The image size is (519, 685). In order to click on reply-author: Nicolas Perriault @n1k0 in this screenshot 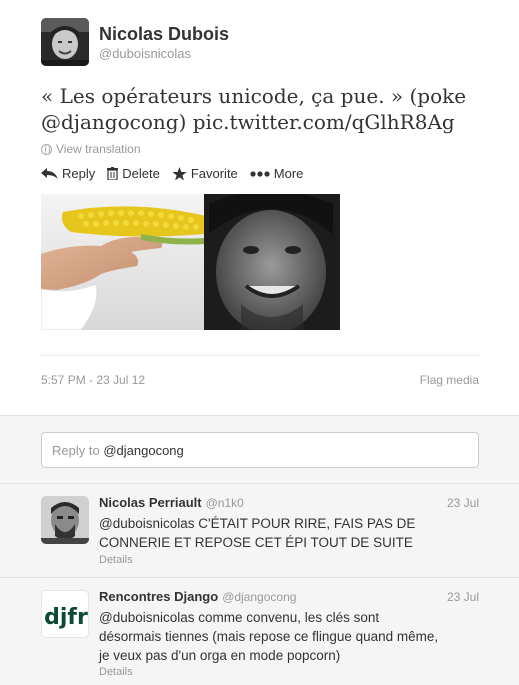, I will do `click(171, 502)`.